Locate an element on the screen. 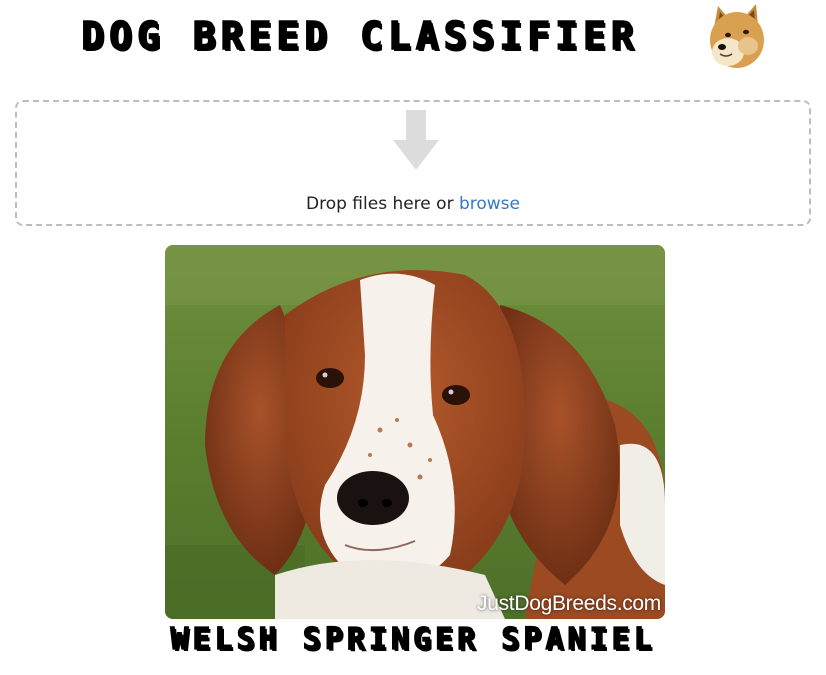 The height and width of the screenshot is (675, 826). page-title: DOG BREED CLASSIFIER is located at coordinates (359, 36).